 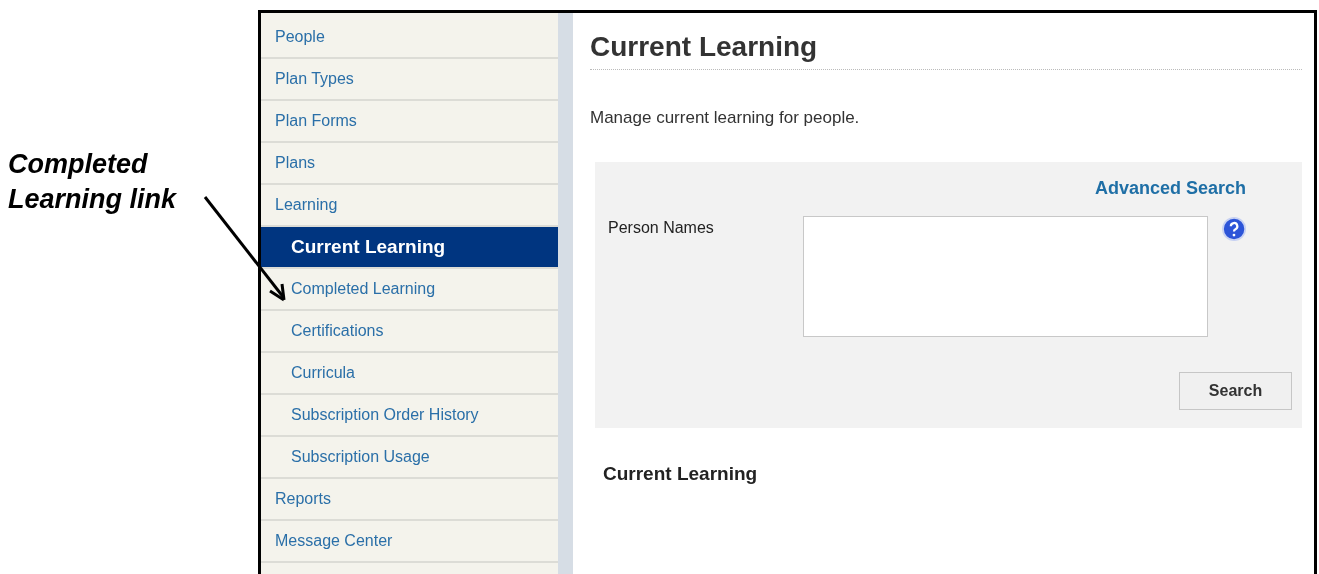 I want to click on sidebar-item: Plans, so click(x=409, y=164).